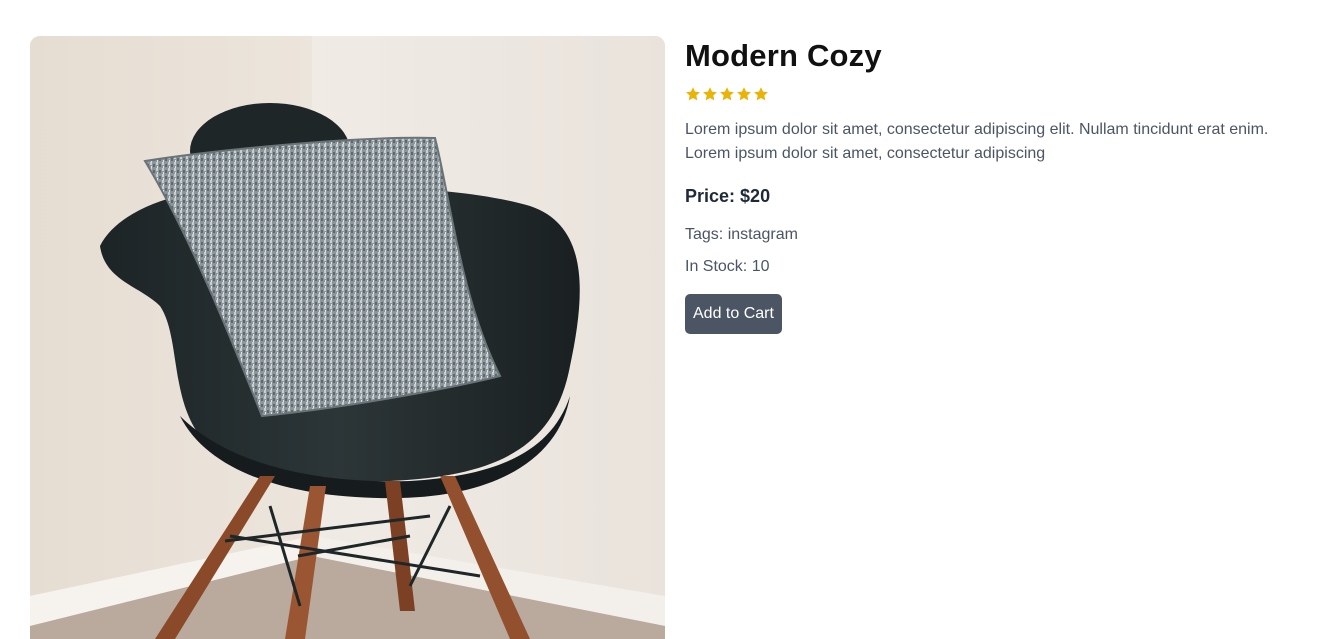 The image size is (1325, 639). What do you see at coordinates (733, 314) in the screenshot?
I see `add-to-cart-button: Add to Cart` at bounding box center [733, 314].